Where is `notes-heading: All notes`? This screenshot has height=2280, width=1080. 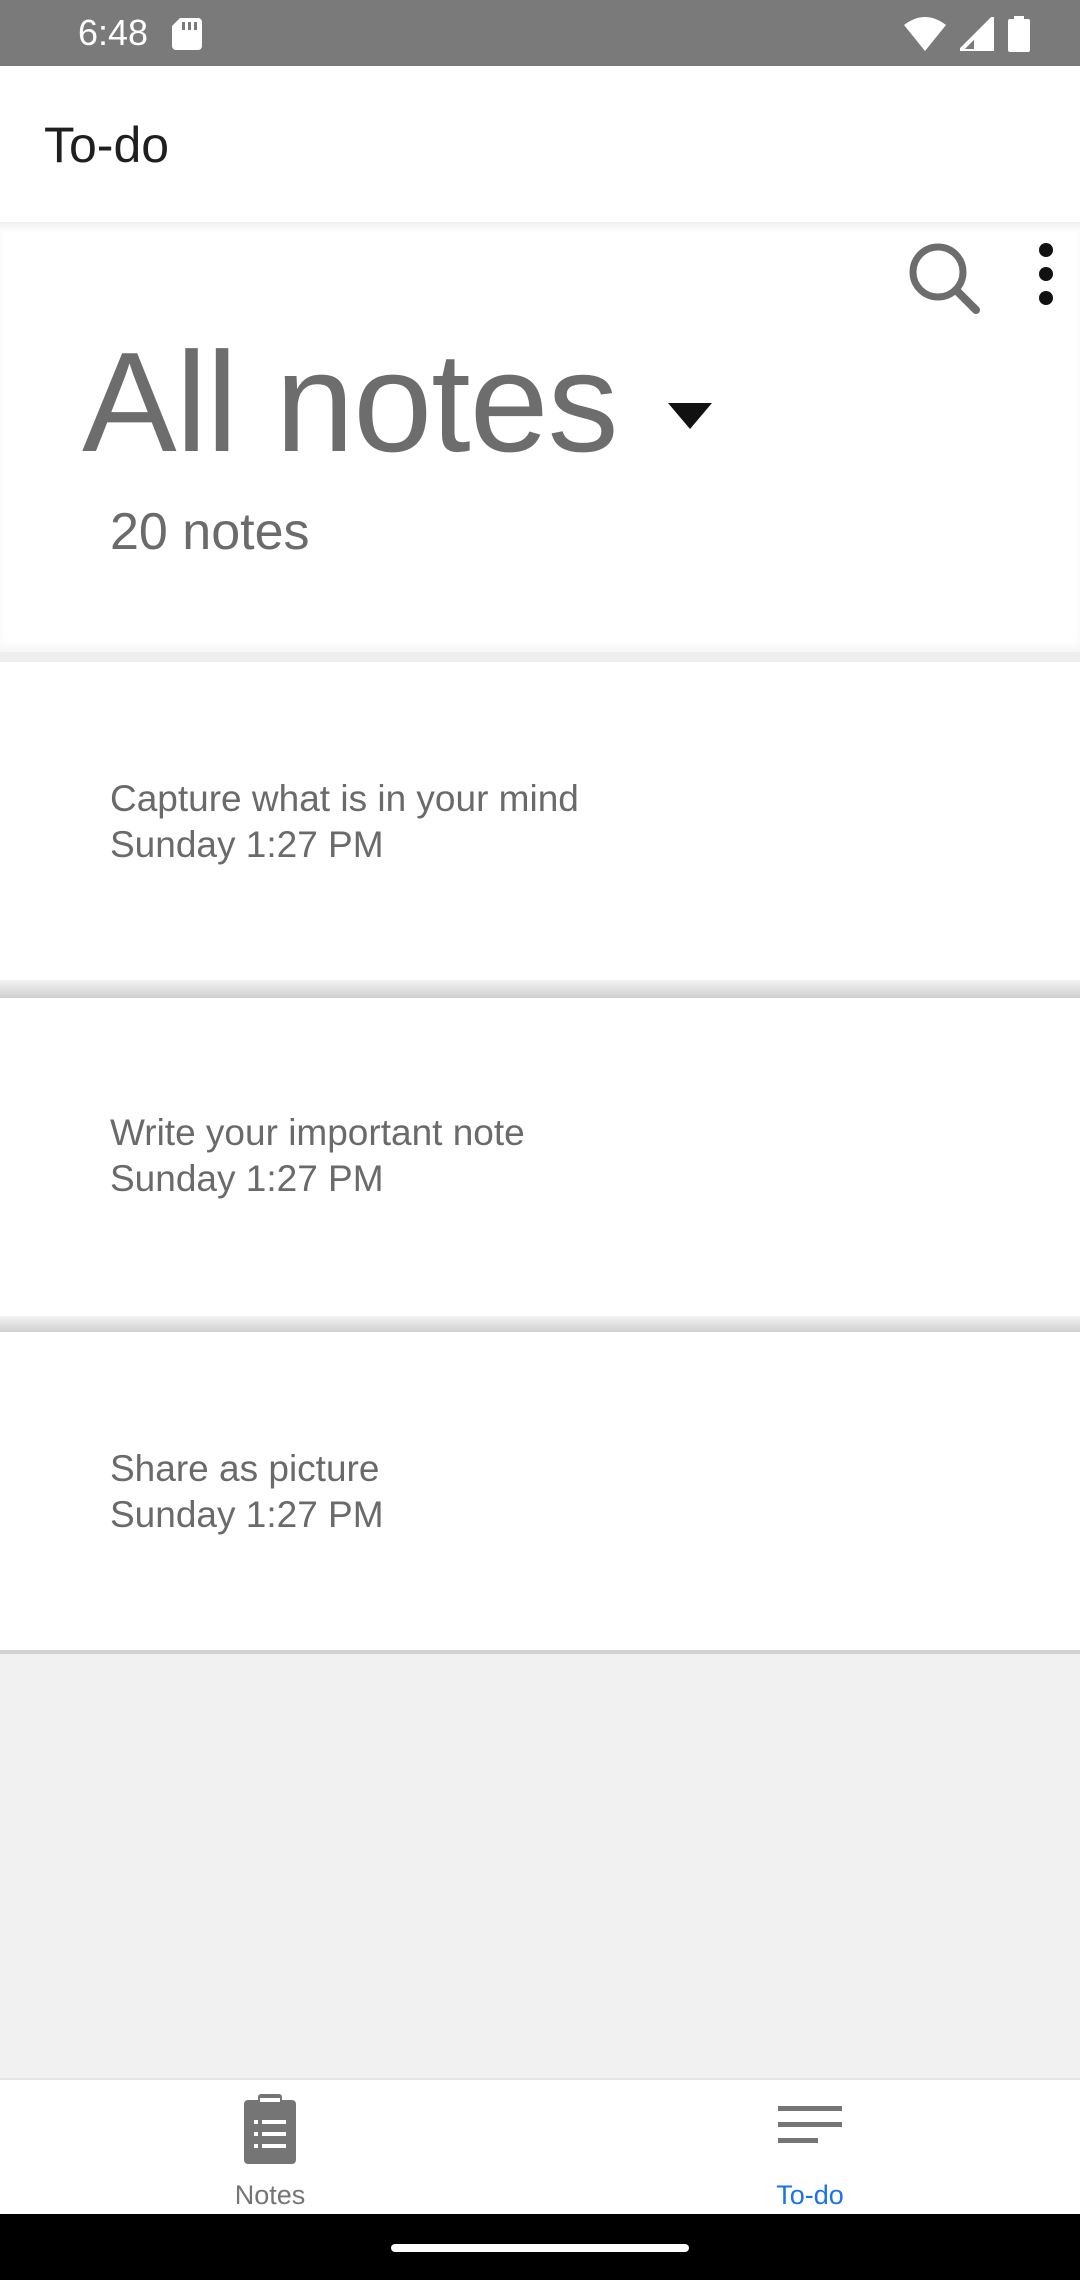
notes-heading: All notes is located at coordinates (350, 402).